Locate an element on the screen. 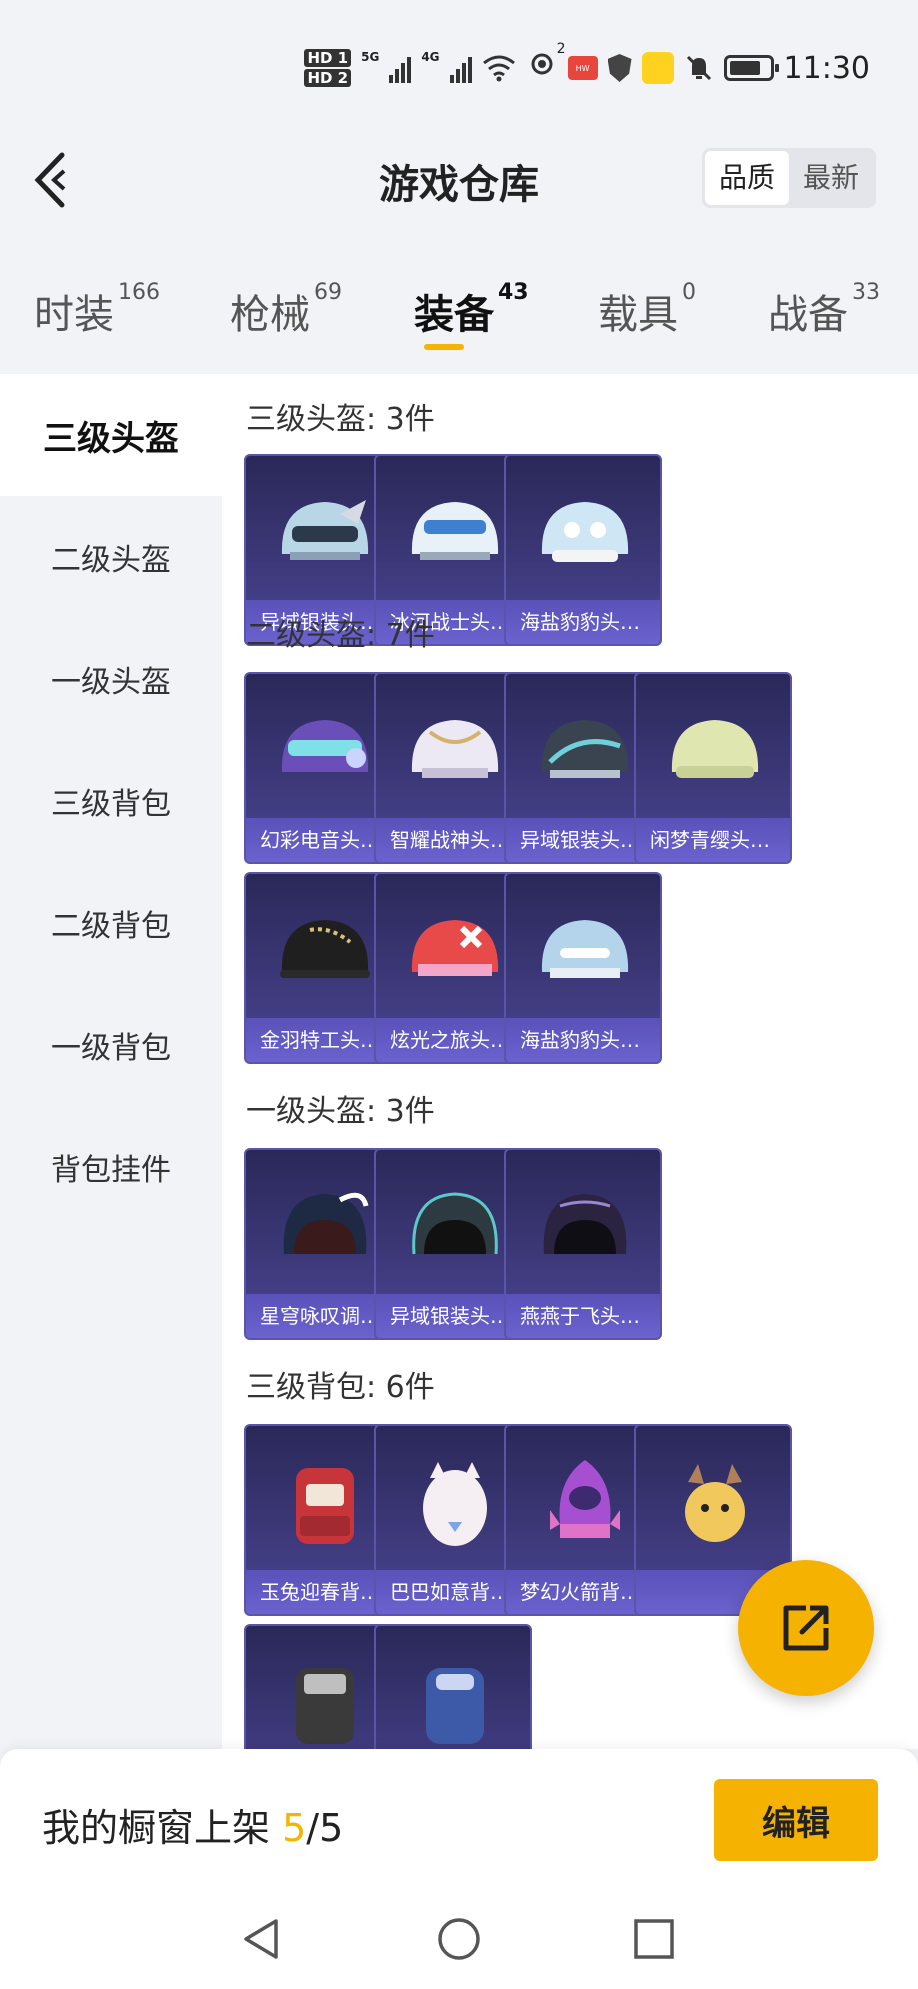 This screenshot has height=1989, width=918. section-title: 一级头盔: 3件 is located at coordinates (340, 1111).